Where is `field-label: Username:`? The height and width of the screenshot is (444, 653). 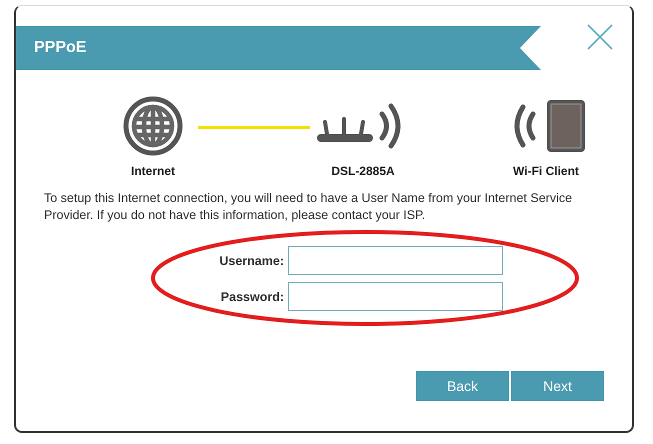 field-label: Username: is located at coordinates (251, 261).